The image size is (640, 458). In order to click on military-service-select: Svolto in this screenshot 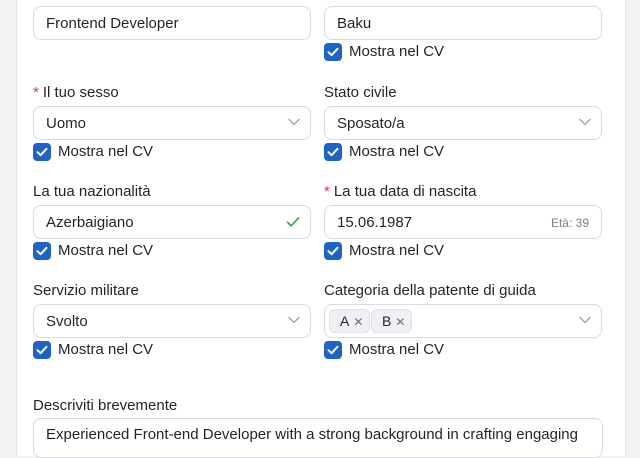, I will do `click(172, 321)`.